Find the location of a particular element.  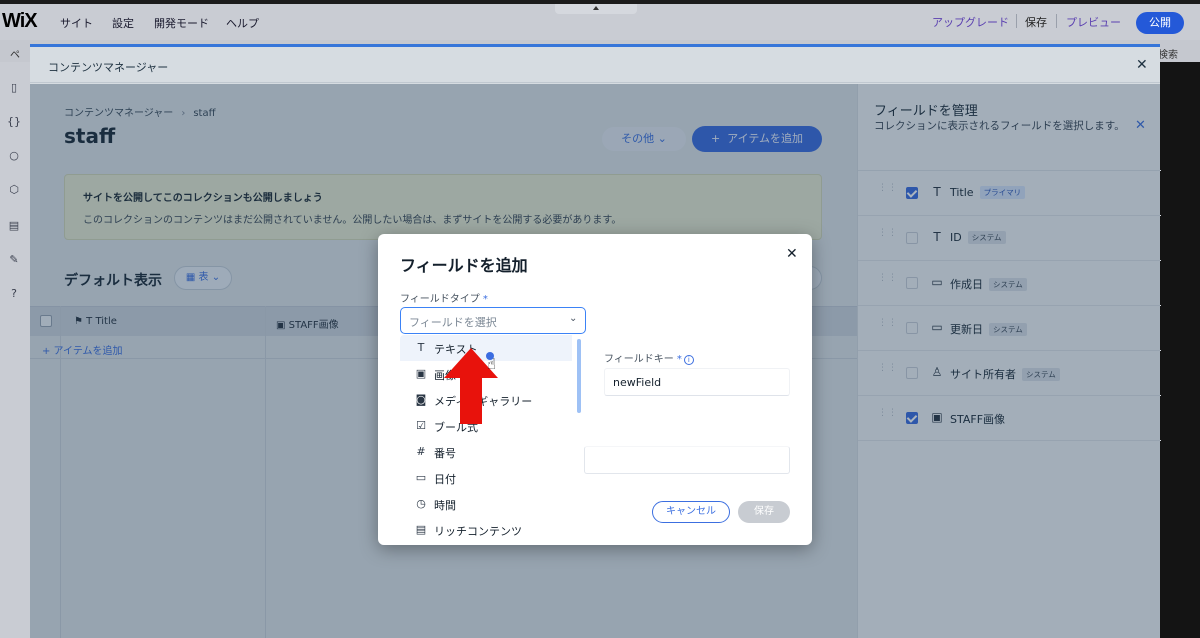

field-key-label: フィールドキー * i is located at coordinates (649, 357).